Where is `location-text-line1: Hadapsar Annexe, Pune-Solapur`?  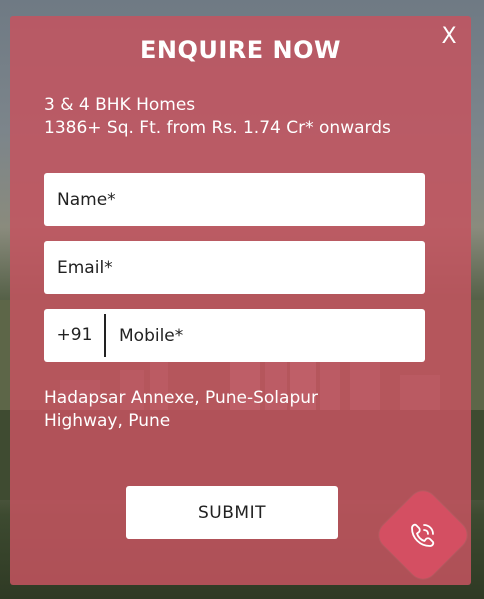
location-text-line1: Hadapsar Annexe, Pune-Solapur is located at coordinates (181, 398).